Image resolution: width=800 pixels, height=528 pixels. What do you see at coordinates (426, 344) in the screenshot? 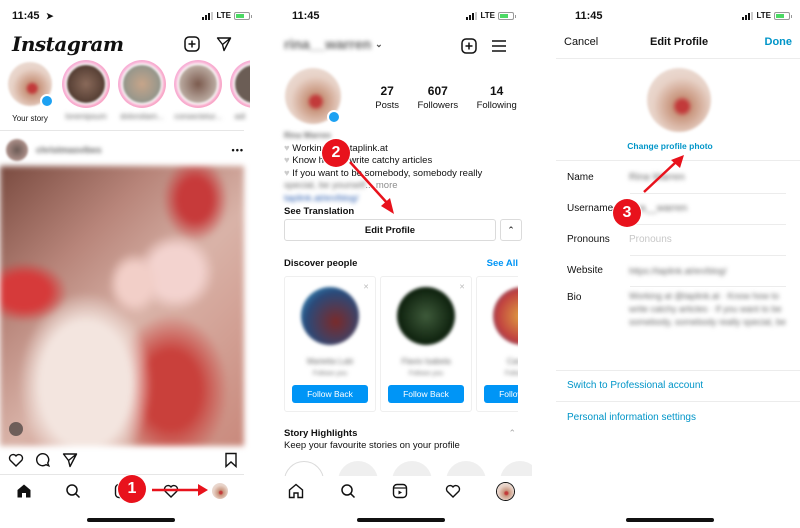
I see `suggestion-card: ✕ Flavio Isabela Follows you Follow Back` at bounding box center [426, 344].